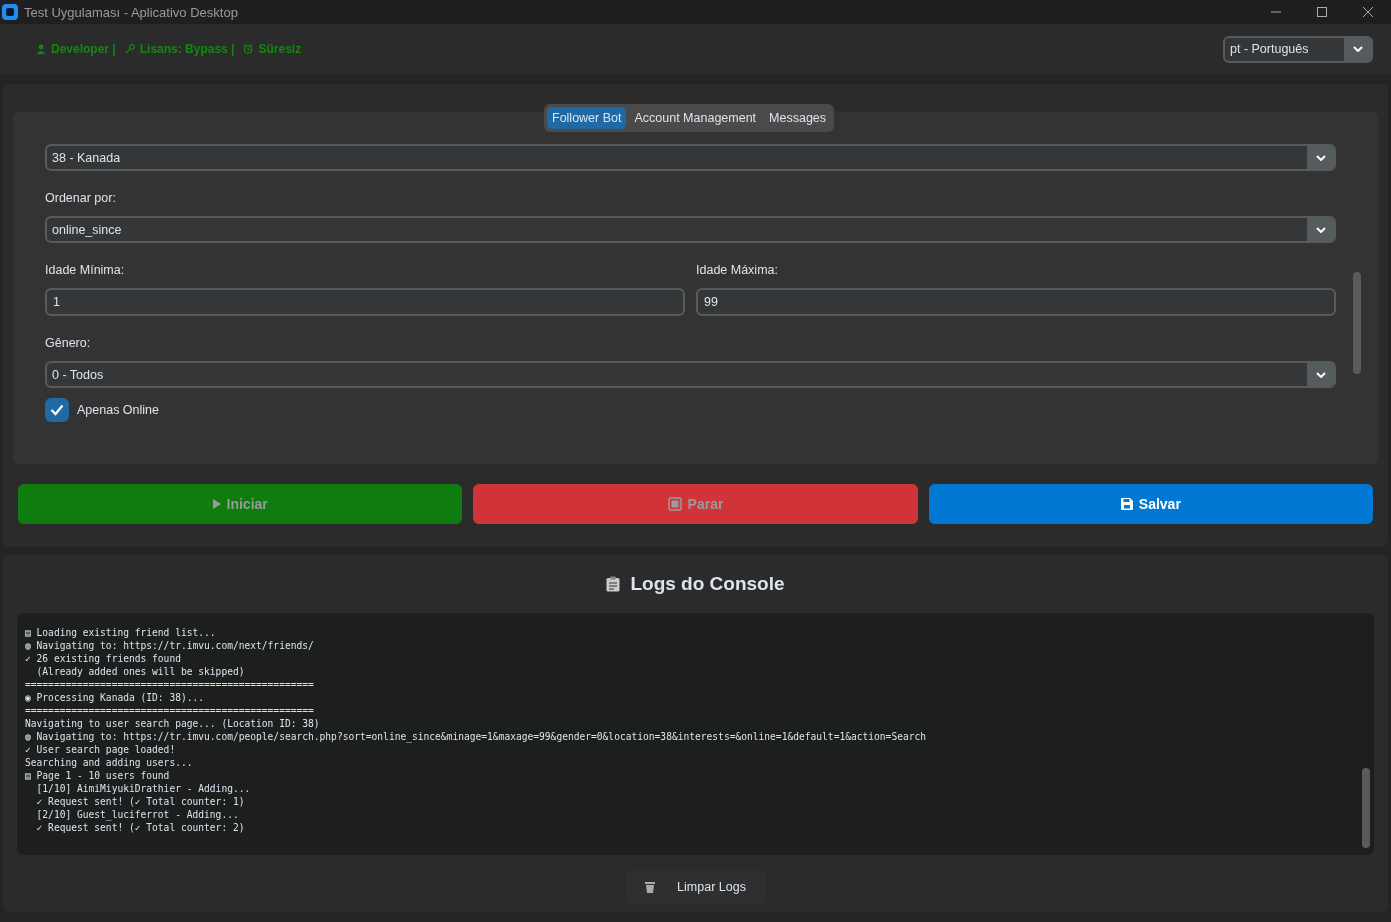 Image resolution: width=1391 pixels, height=922 pixels. I want to click on dropdown: 0 - Todos, so click(690, 374).